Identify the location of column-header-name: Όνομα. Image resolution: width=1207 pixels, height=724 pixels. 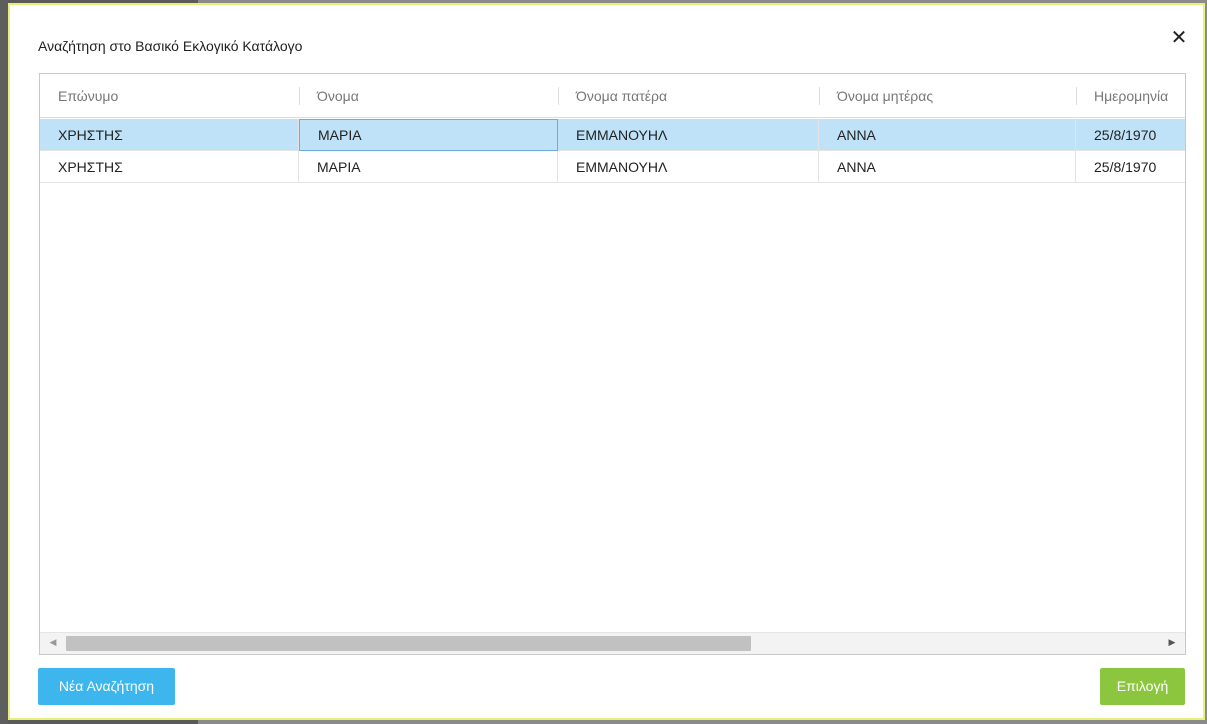
(428, 96).